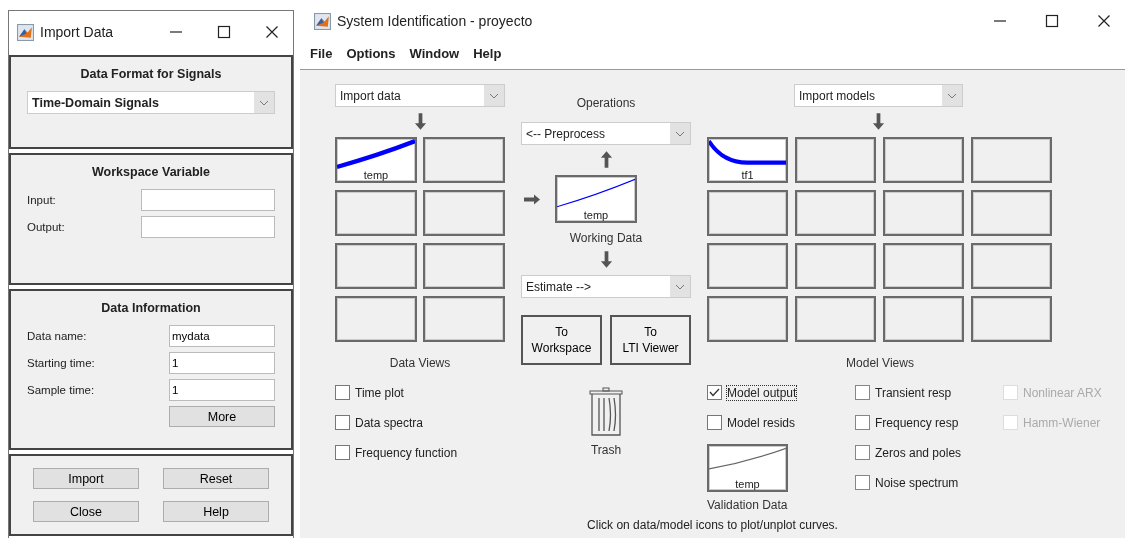 The height and width of the screenshot is (538, 1125). What do you see at coordinates (434, 53) in the screenshot?
I see `menu-item: Window` at bounding box center [434, 53].